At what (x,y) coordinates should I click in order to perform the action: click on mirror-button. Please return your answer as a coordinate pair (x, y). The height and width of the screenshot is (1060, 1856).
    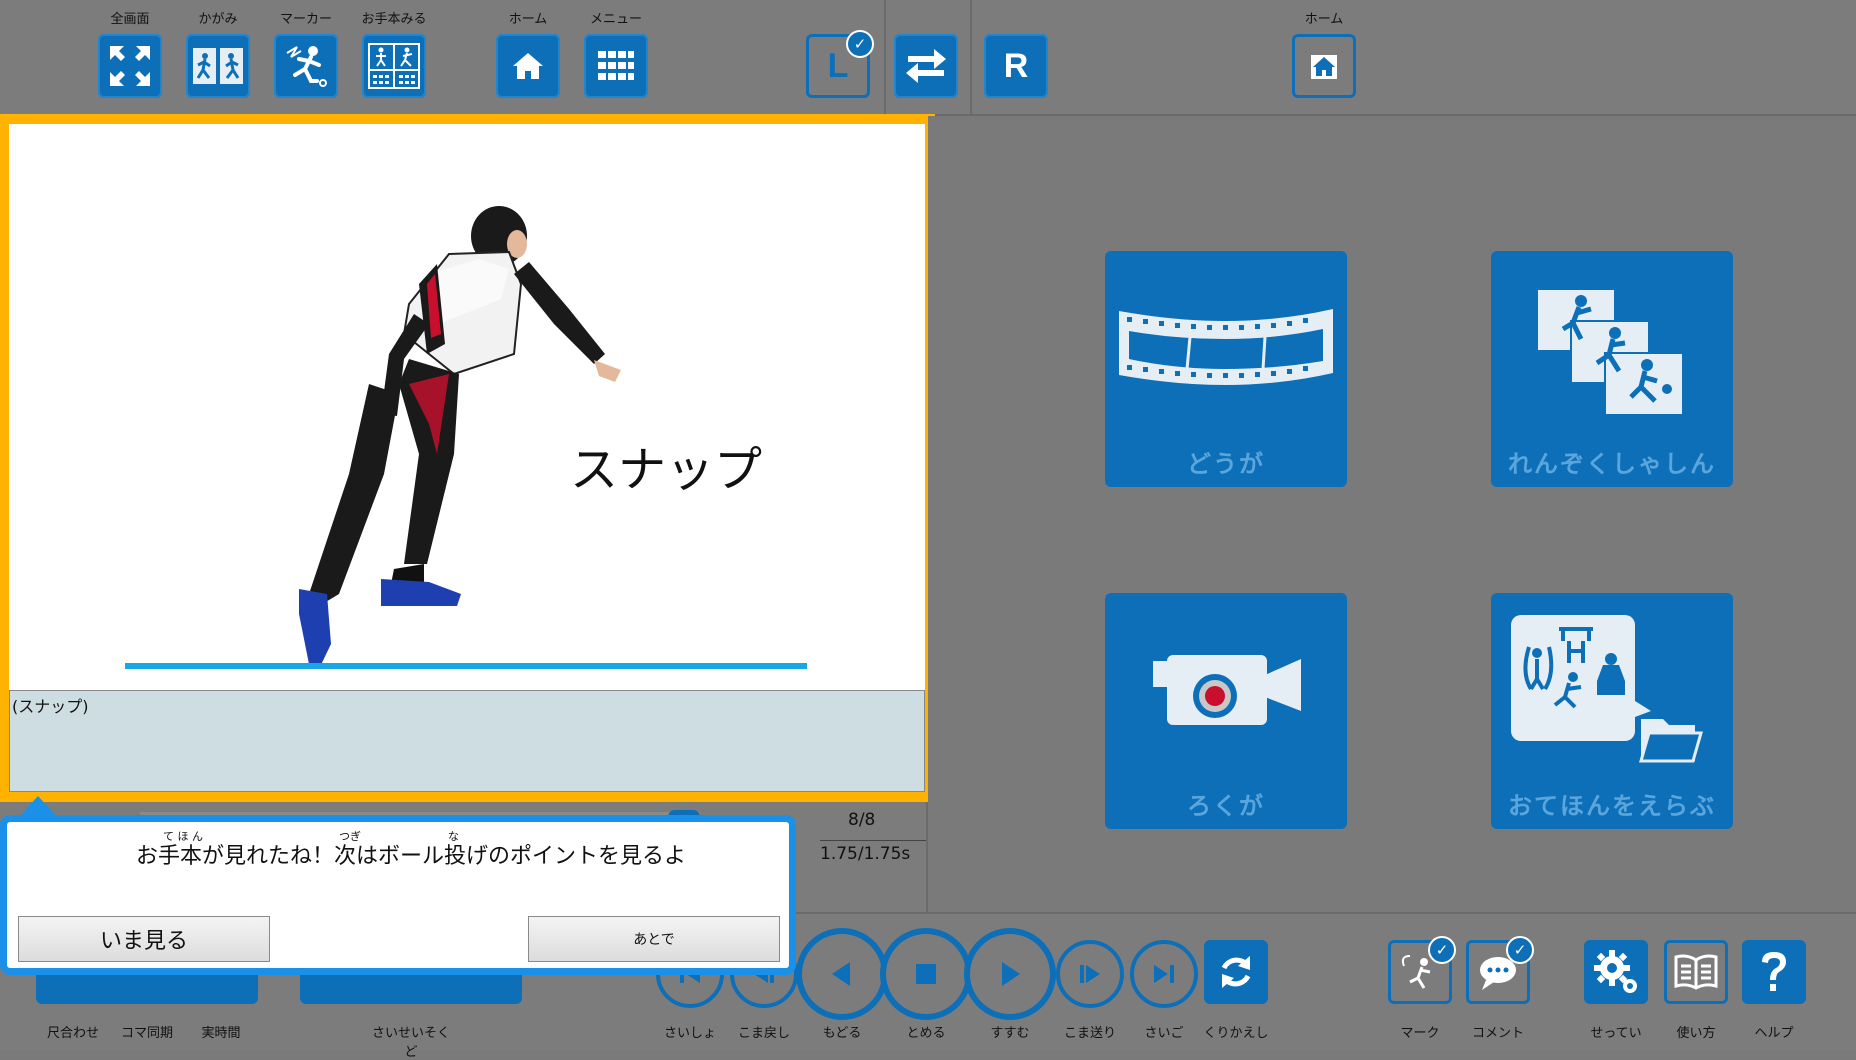
    Looking at the image, I should click on (218, 66).